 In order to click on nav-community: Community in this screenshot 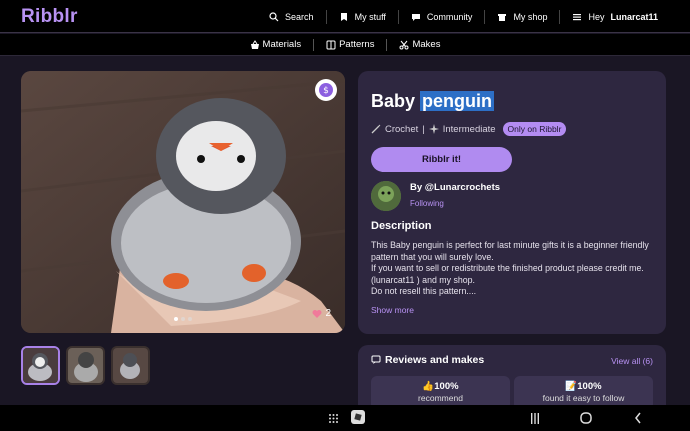, I will do `click(441, 16)`.